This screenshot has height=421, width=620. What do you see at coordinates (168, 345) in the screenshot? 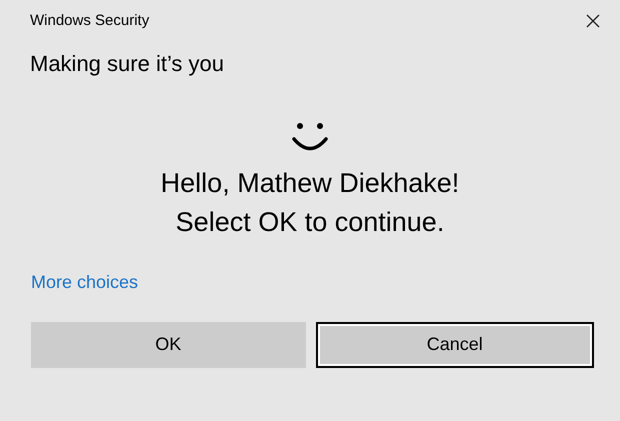
I see `dialog-button: OK` at bounding box center [168, 345].